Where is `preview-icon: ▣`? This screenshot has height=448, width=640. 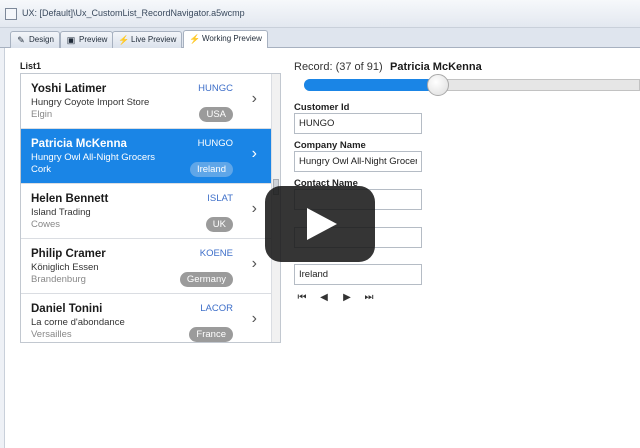 preview-icon: ▣ is located at coordinates (71, 40).